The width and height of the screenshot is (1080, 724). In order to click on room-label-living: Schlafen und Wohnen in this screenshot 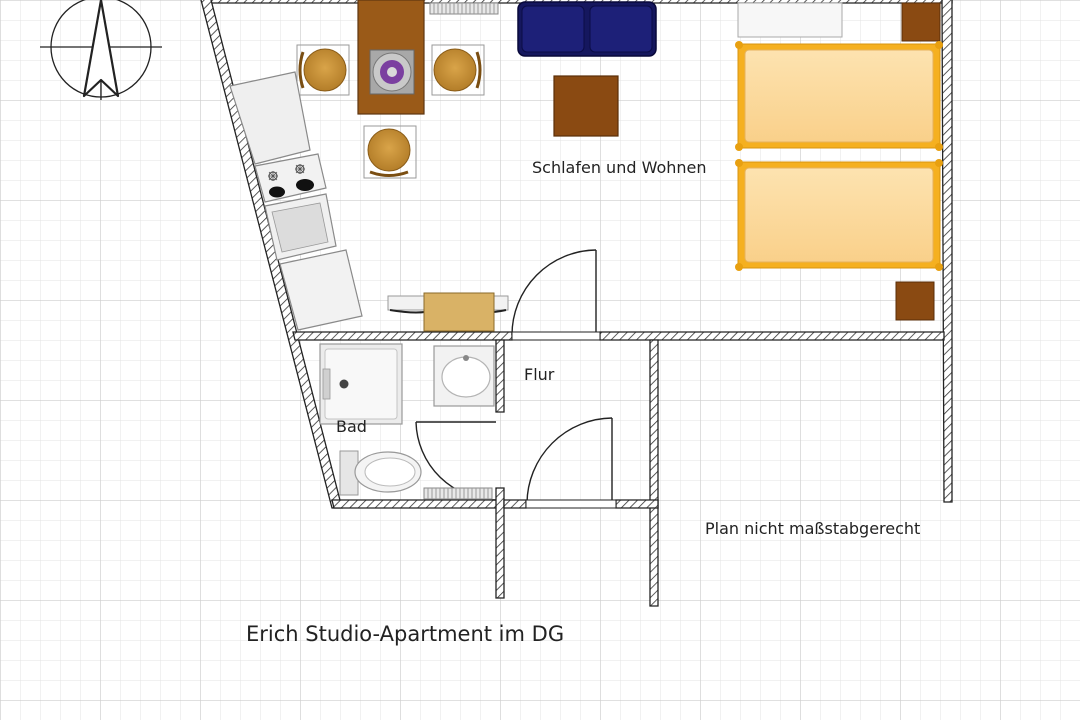, I will do `click(619, 167)`.